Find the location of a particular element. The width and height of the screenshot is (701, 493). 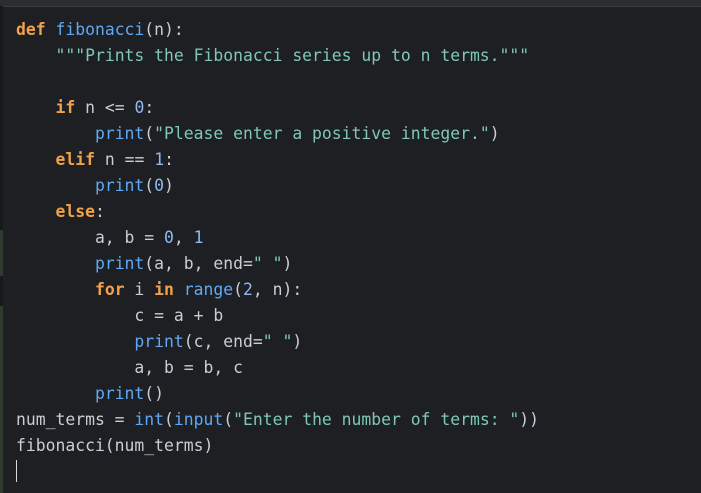

code-line: print() is located at coordinates (277, 394).